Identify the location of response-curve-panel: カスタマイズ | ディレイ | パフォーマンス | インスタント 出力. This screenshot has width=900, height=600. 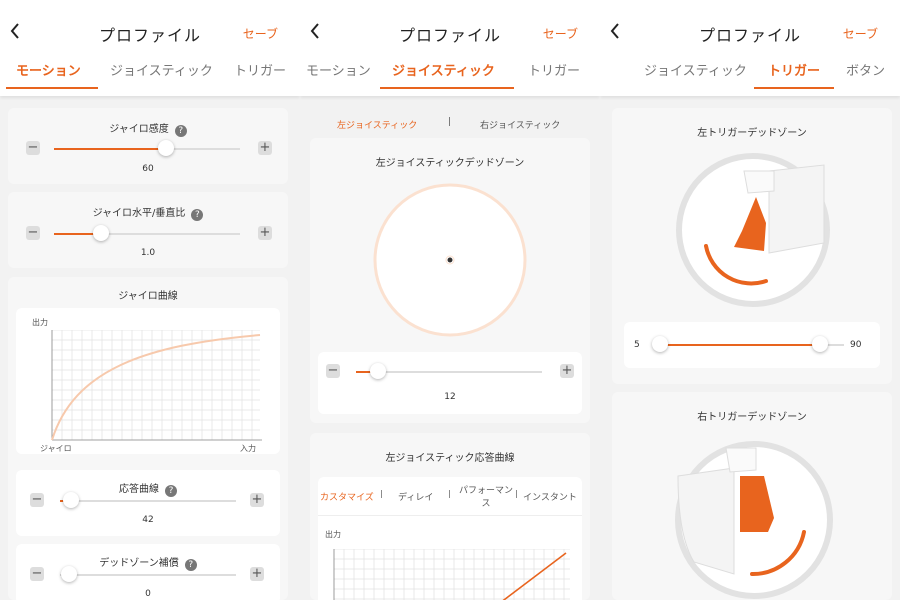
(450, 538).